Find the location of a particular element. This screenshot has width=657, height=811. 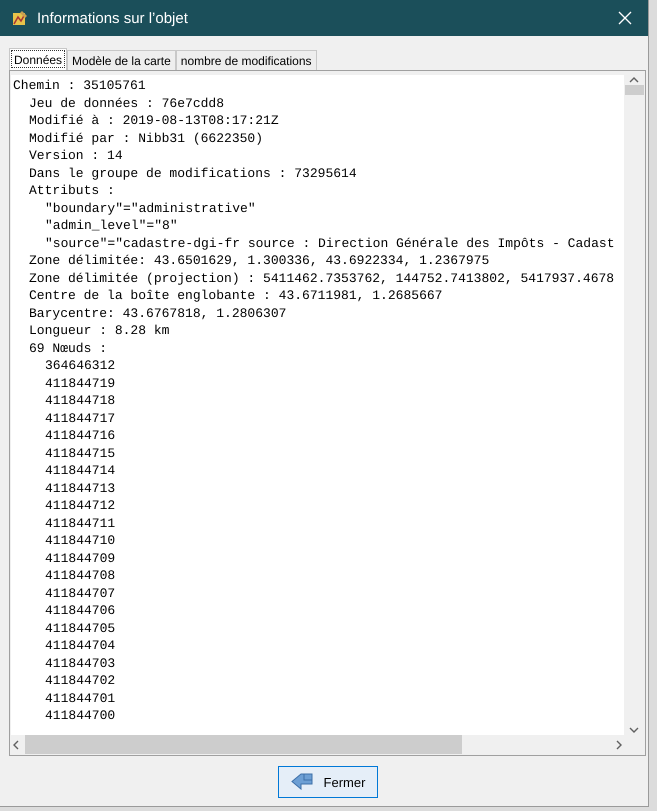

info-line: 411844708 is located at coordinates (80, 575).